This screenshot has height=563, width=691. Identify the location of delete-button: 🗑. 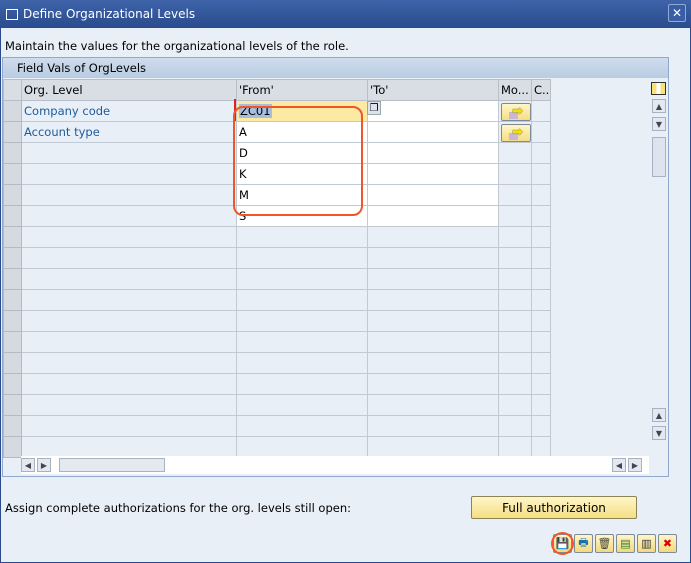
(604, 543).